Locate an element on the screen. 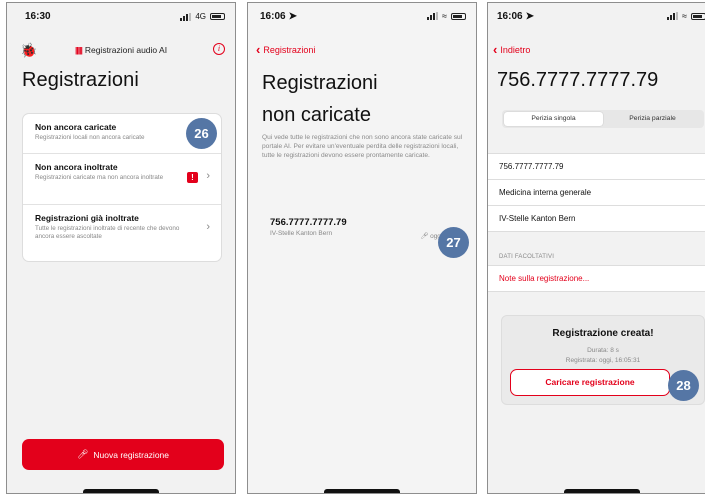 The image size is (705, 496). info-icon: i is located at coordinates (219, 49).